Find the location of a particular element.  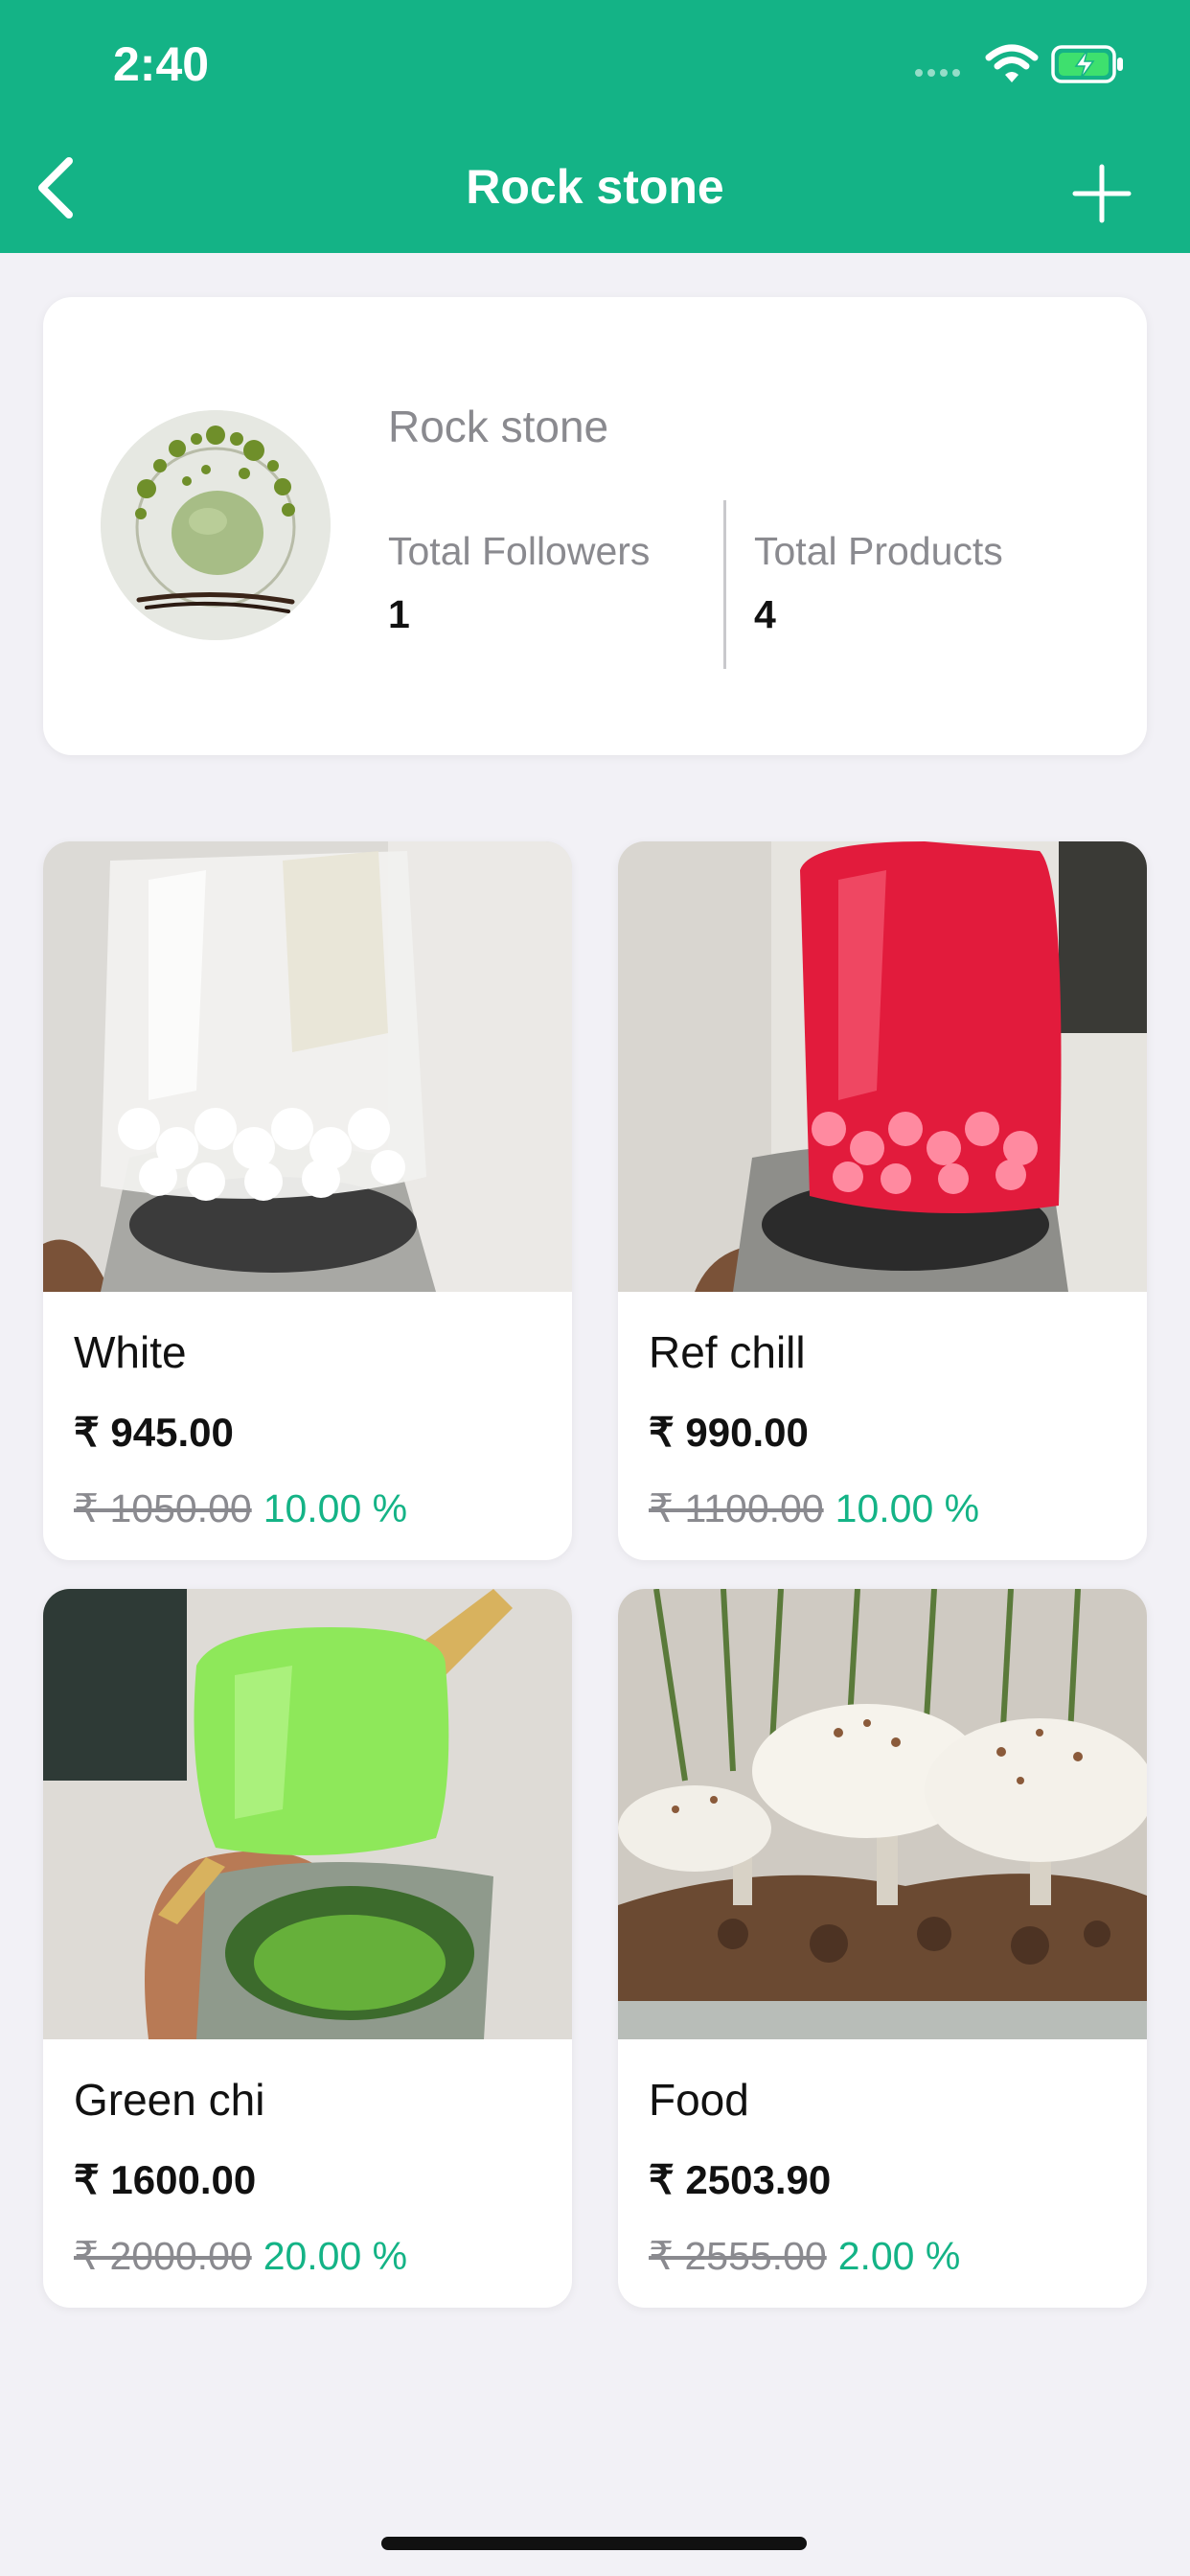

app-header: 2:40 Rock stone is located at coordinates (595, 126).